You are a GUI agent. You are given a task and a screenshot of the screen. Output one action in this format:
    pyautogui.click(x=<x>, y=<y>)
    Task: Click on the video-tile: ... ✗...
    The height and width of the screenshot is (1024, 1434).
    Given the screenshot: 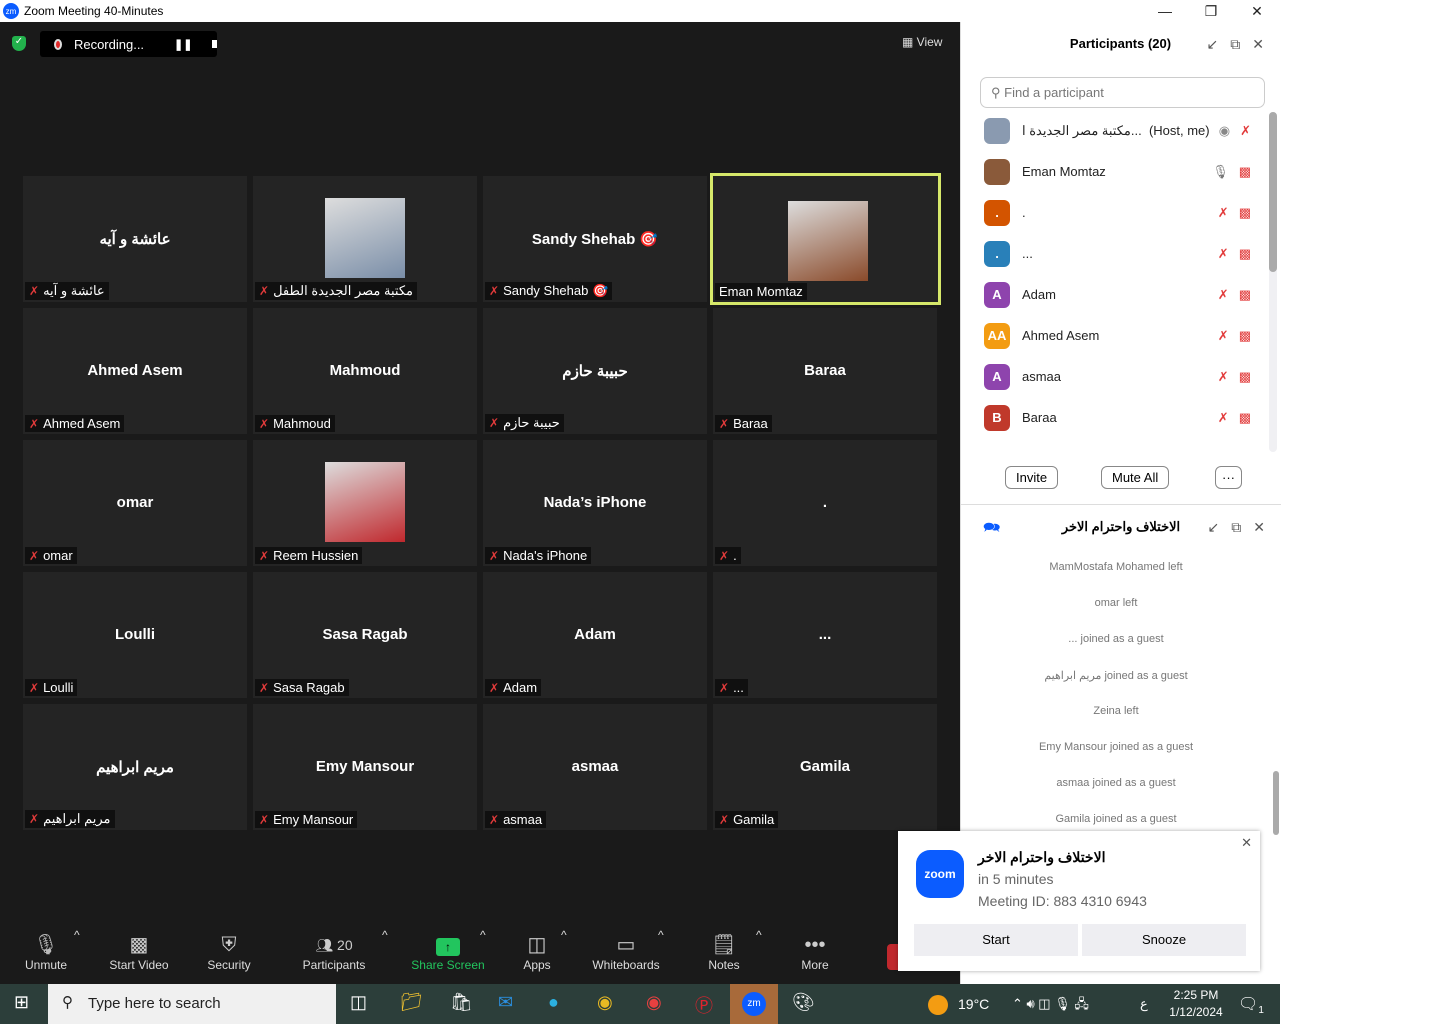 What is the action you would take?
    pyautogui.click(x=825, y=635)
    